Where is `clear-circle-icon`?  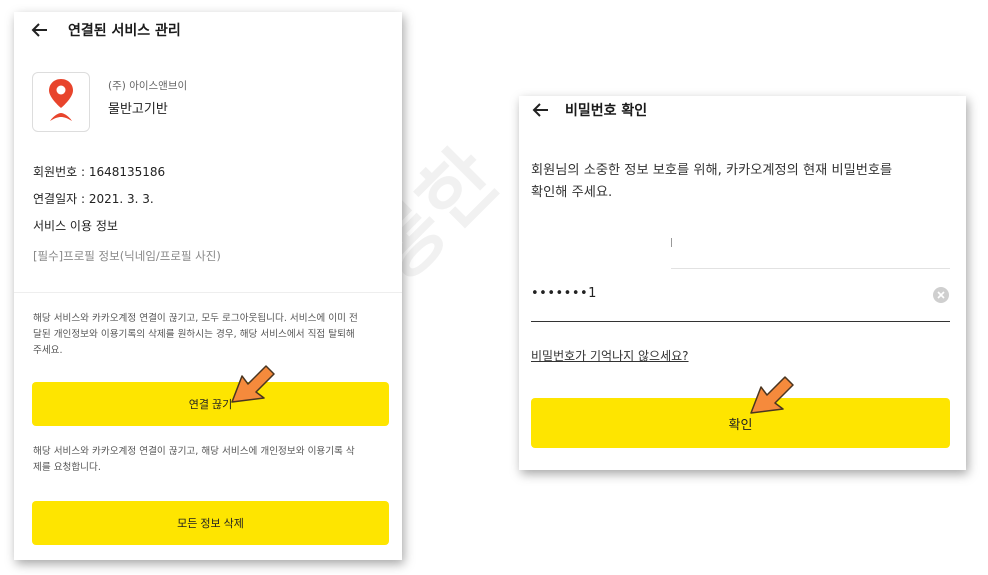 clear-circle-icon is located at coordinates (941, 295).